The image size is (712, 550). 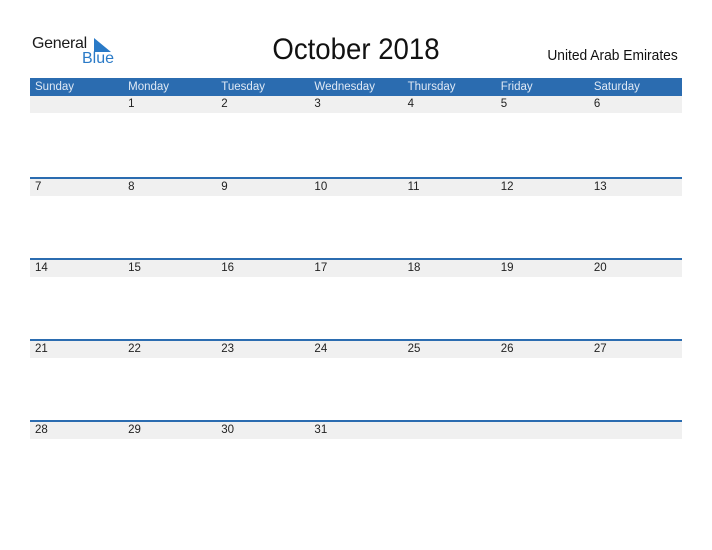 I want to click on day-cell: 8, so click(x=131, y=187).